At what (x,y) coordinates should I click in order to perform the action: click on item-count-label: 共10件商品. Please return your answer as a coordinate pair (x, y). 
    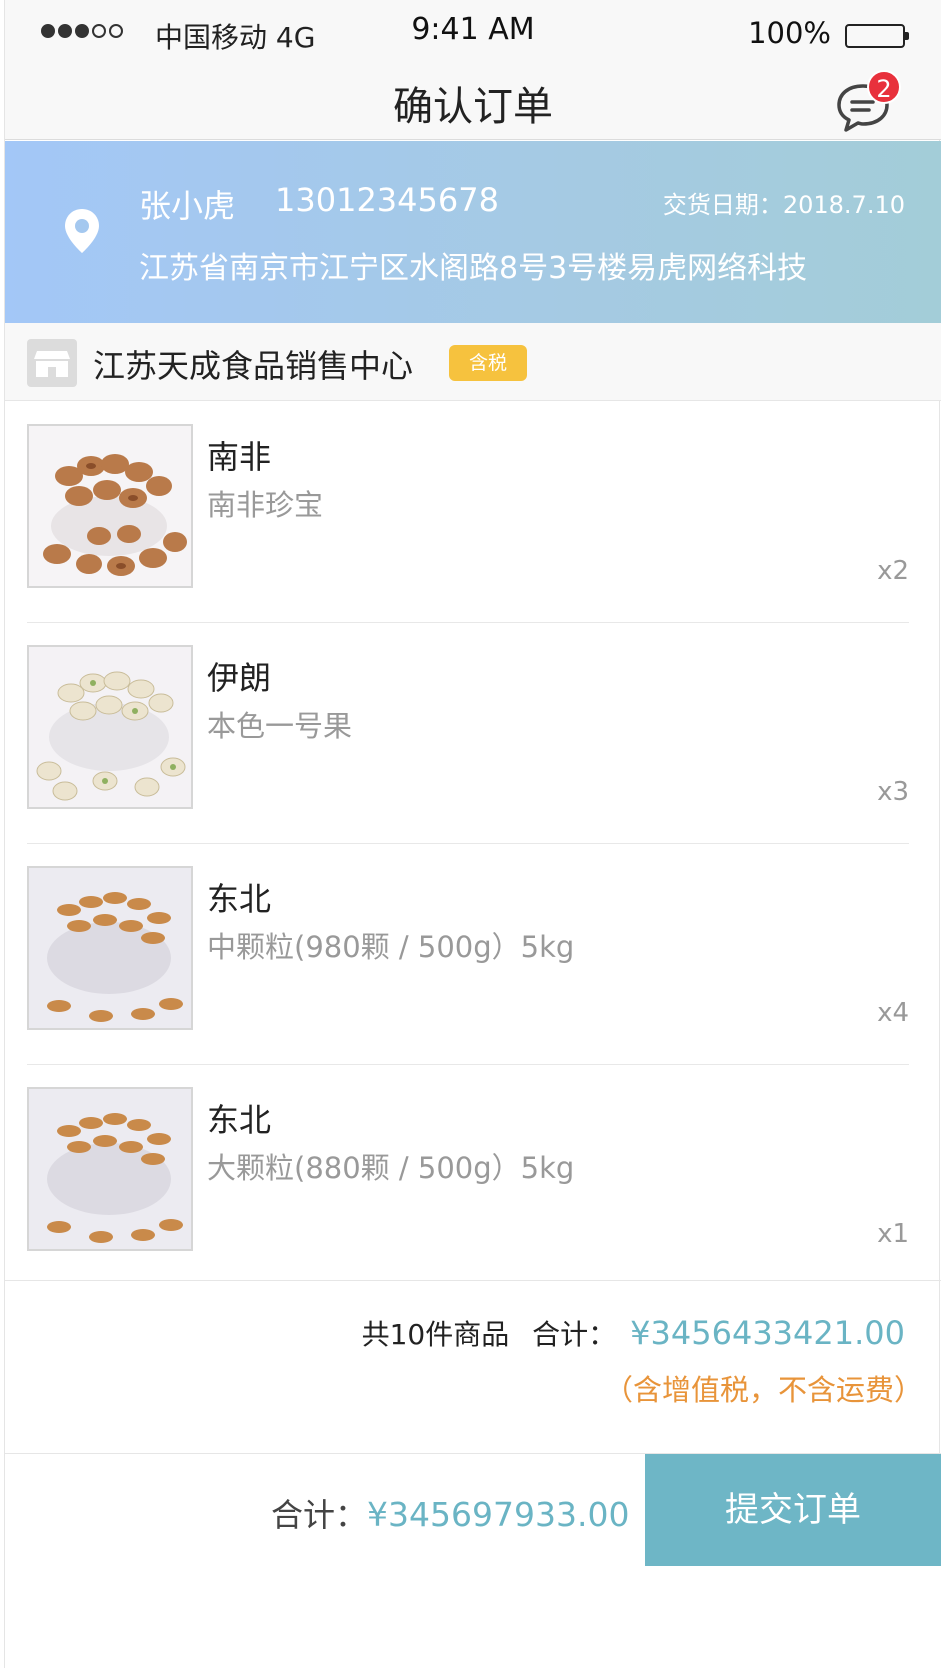
    Looking at the image, I should click on (435, 1334).